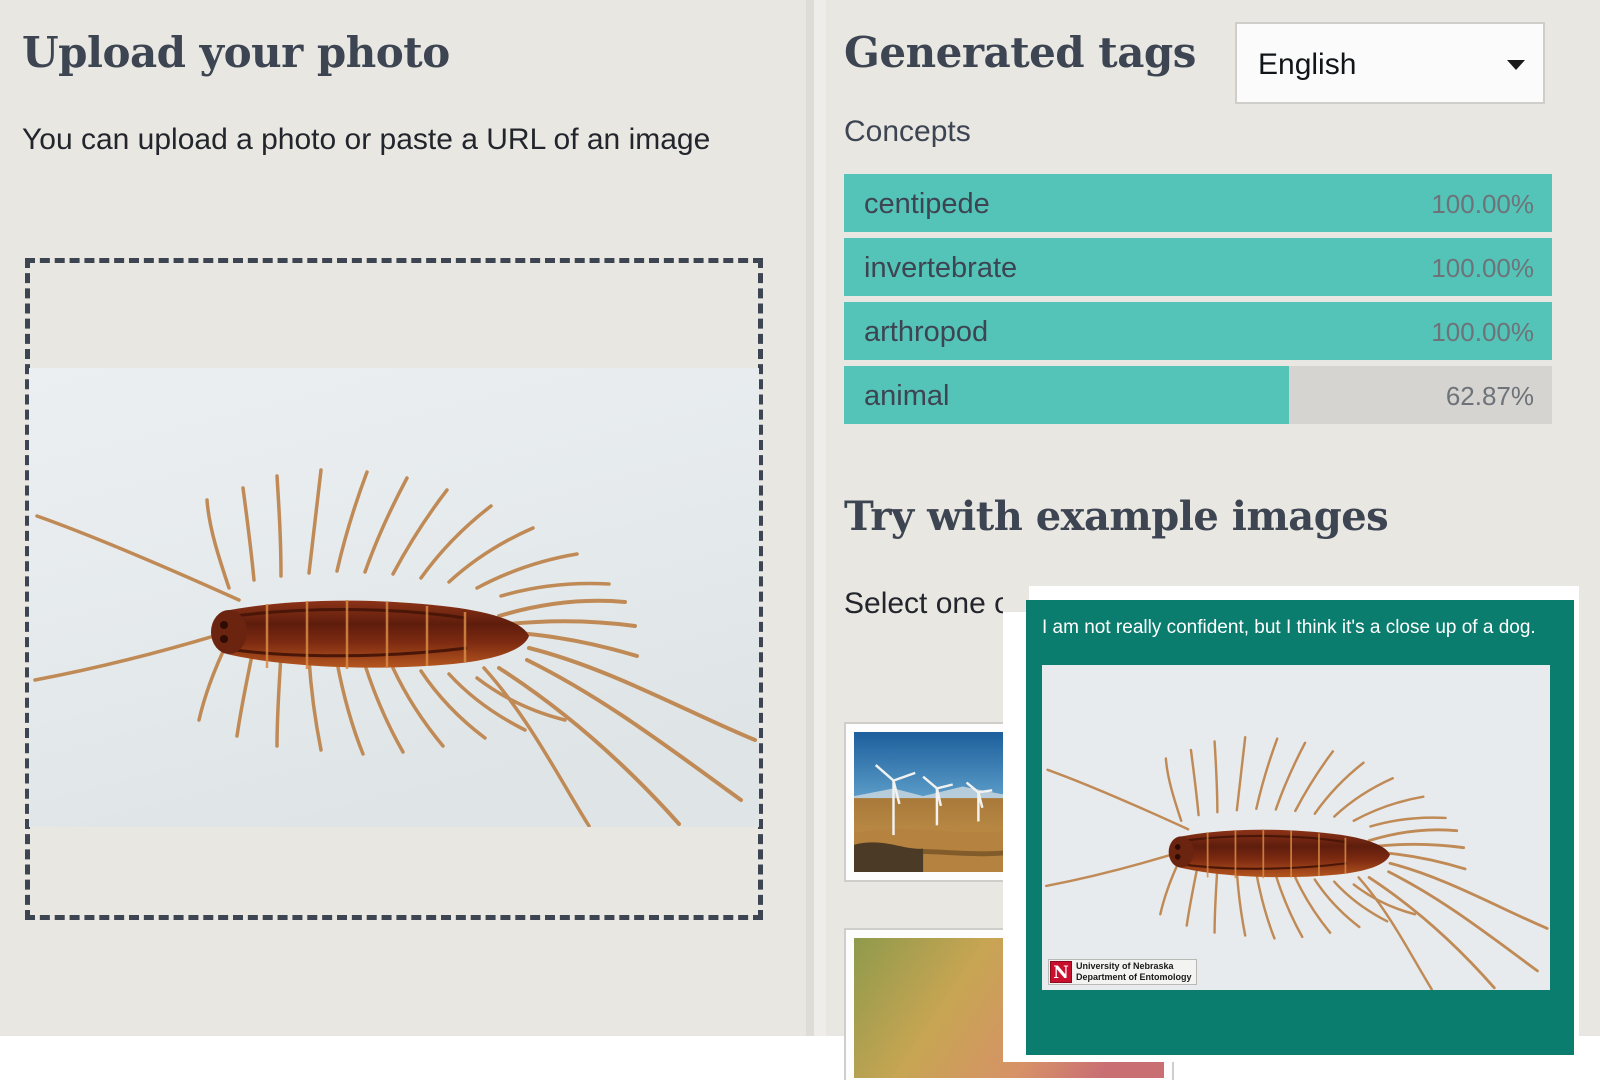 This screenshot has height=1080, width=1600. Describe the element at coordinates (907, 396) in the screenshot. I see `tag-label: animal` at that location.